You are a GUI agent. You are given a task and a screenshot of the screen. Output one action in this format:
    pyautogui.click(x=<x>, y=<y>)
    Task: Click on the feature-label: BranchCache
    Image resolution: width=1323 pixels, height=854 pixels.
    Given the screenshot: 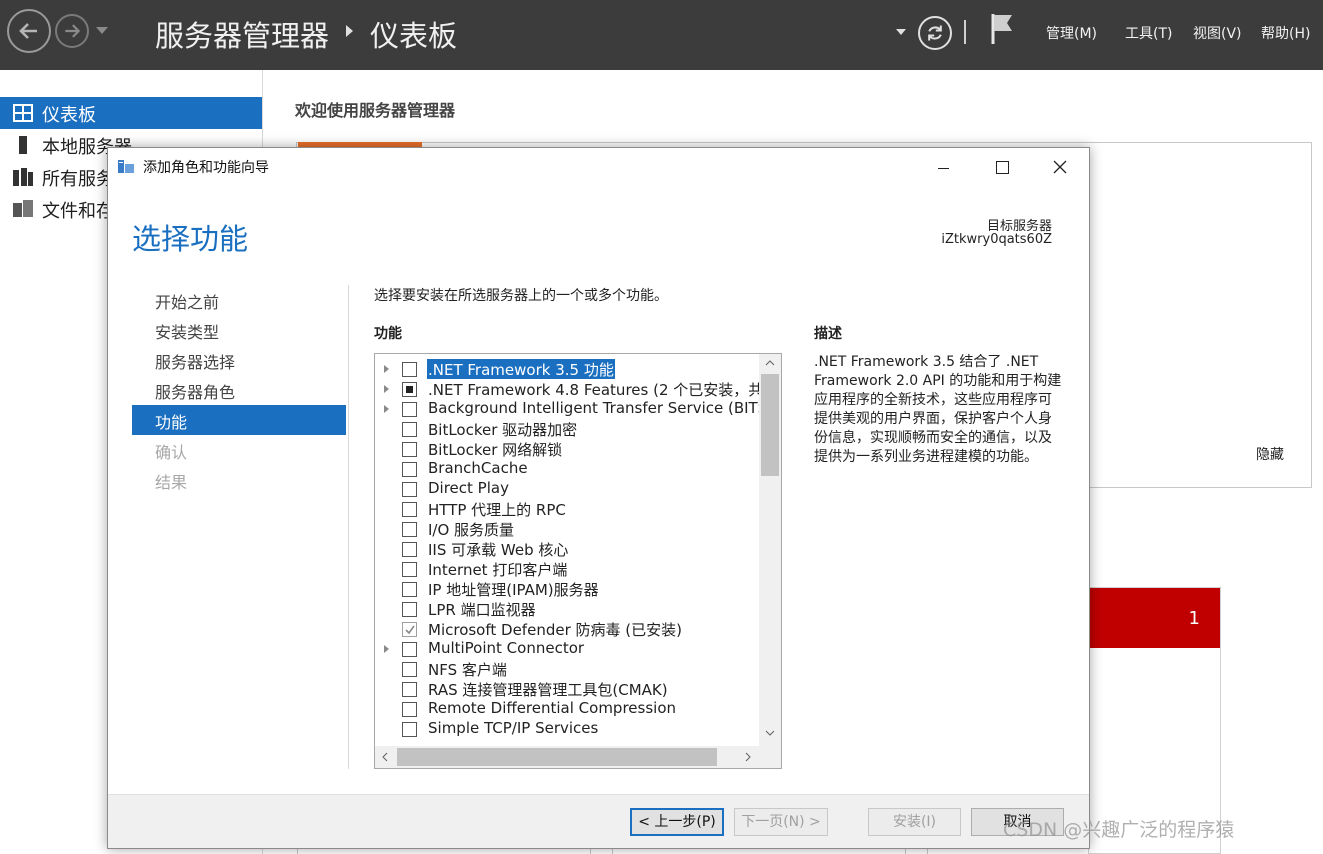 What is the action you would take?
    pyautogui.click(x=478, y=468)
    